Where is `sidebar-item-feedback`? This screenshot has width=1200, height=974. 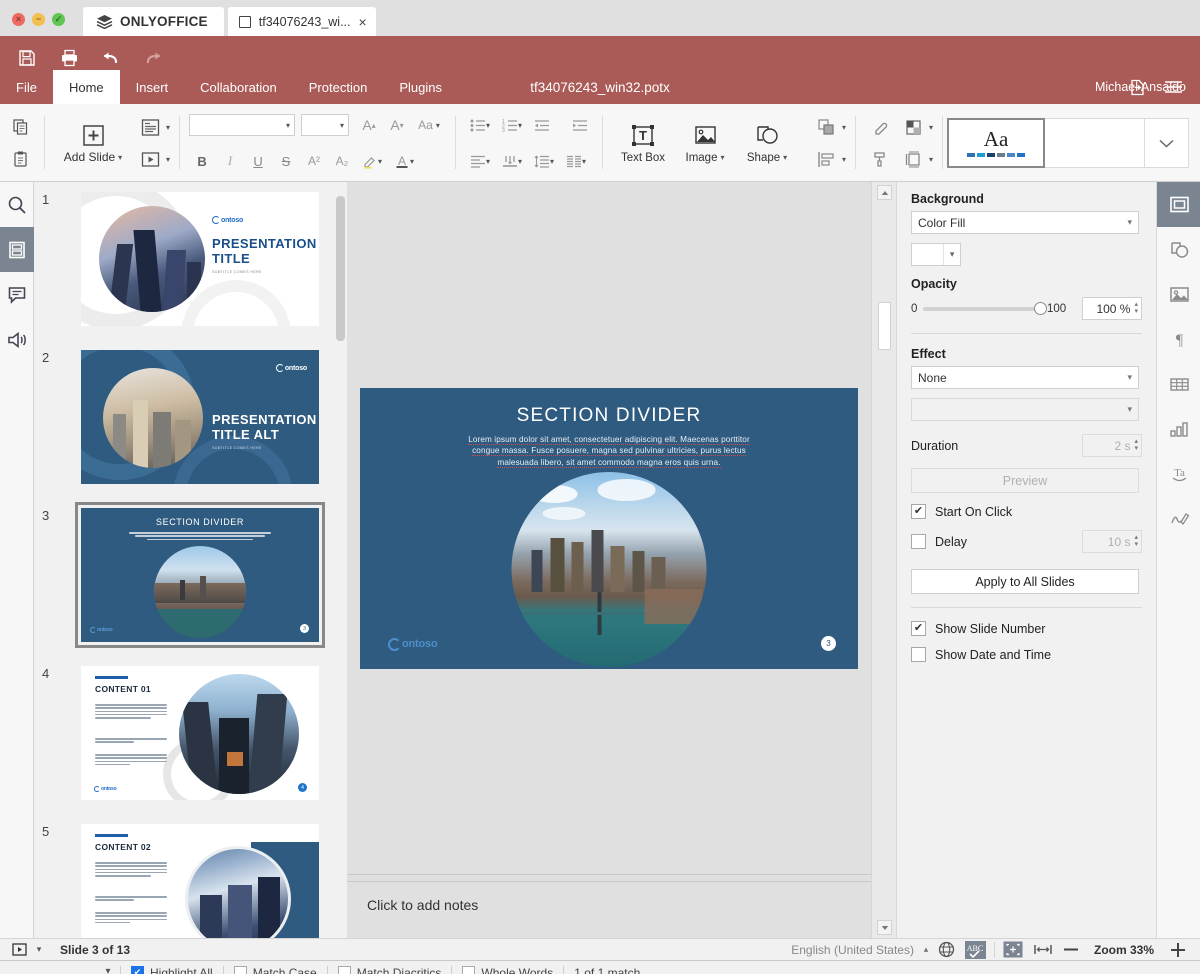 sidebar-item-feedback is located at coordinates (17, 339).